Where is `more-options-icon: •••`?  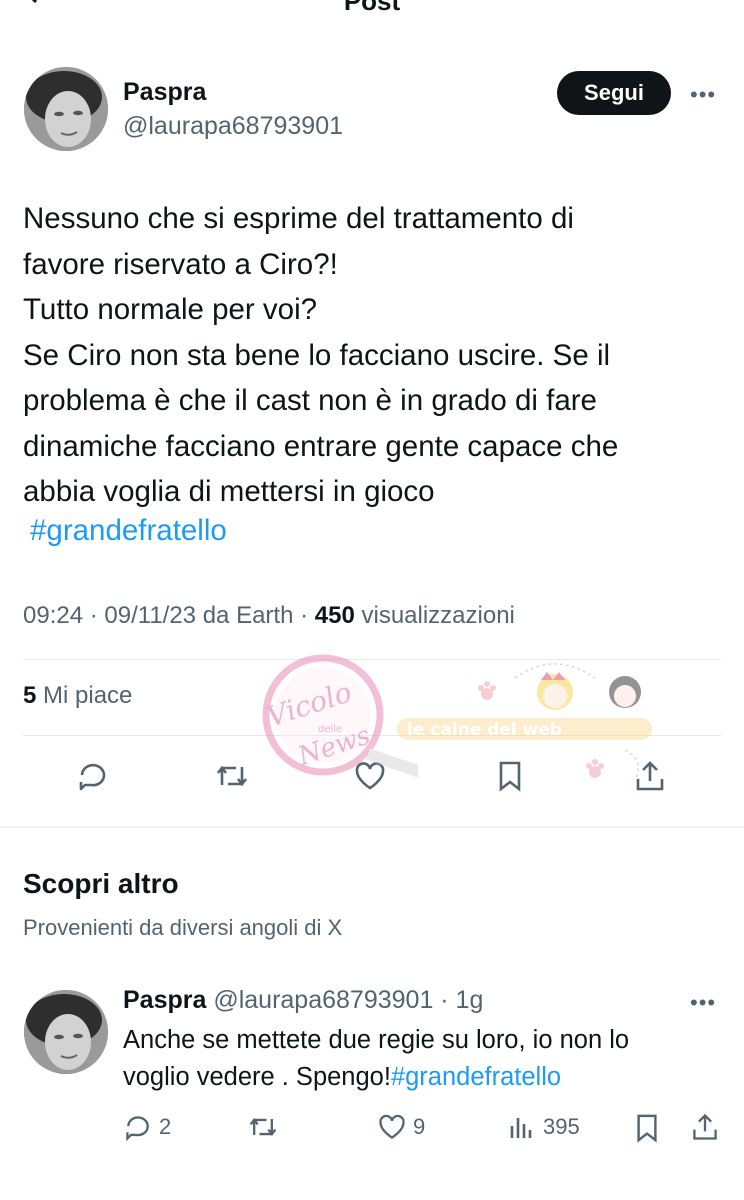
more-options-icon: ••• is located at coordinates (703, 95).